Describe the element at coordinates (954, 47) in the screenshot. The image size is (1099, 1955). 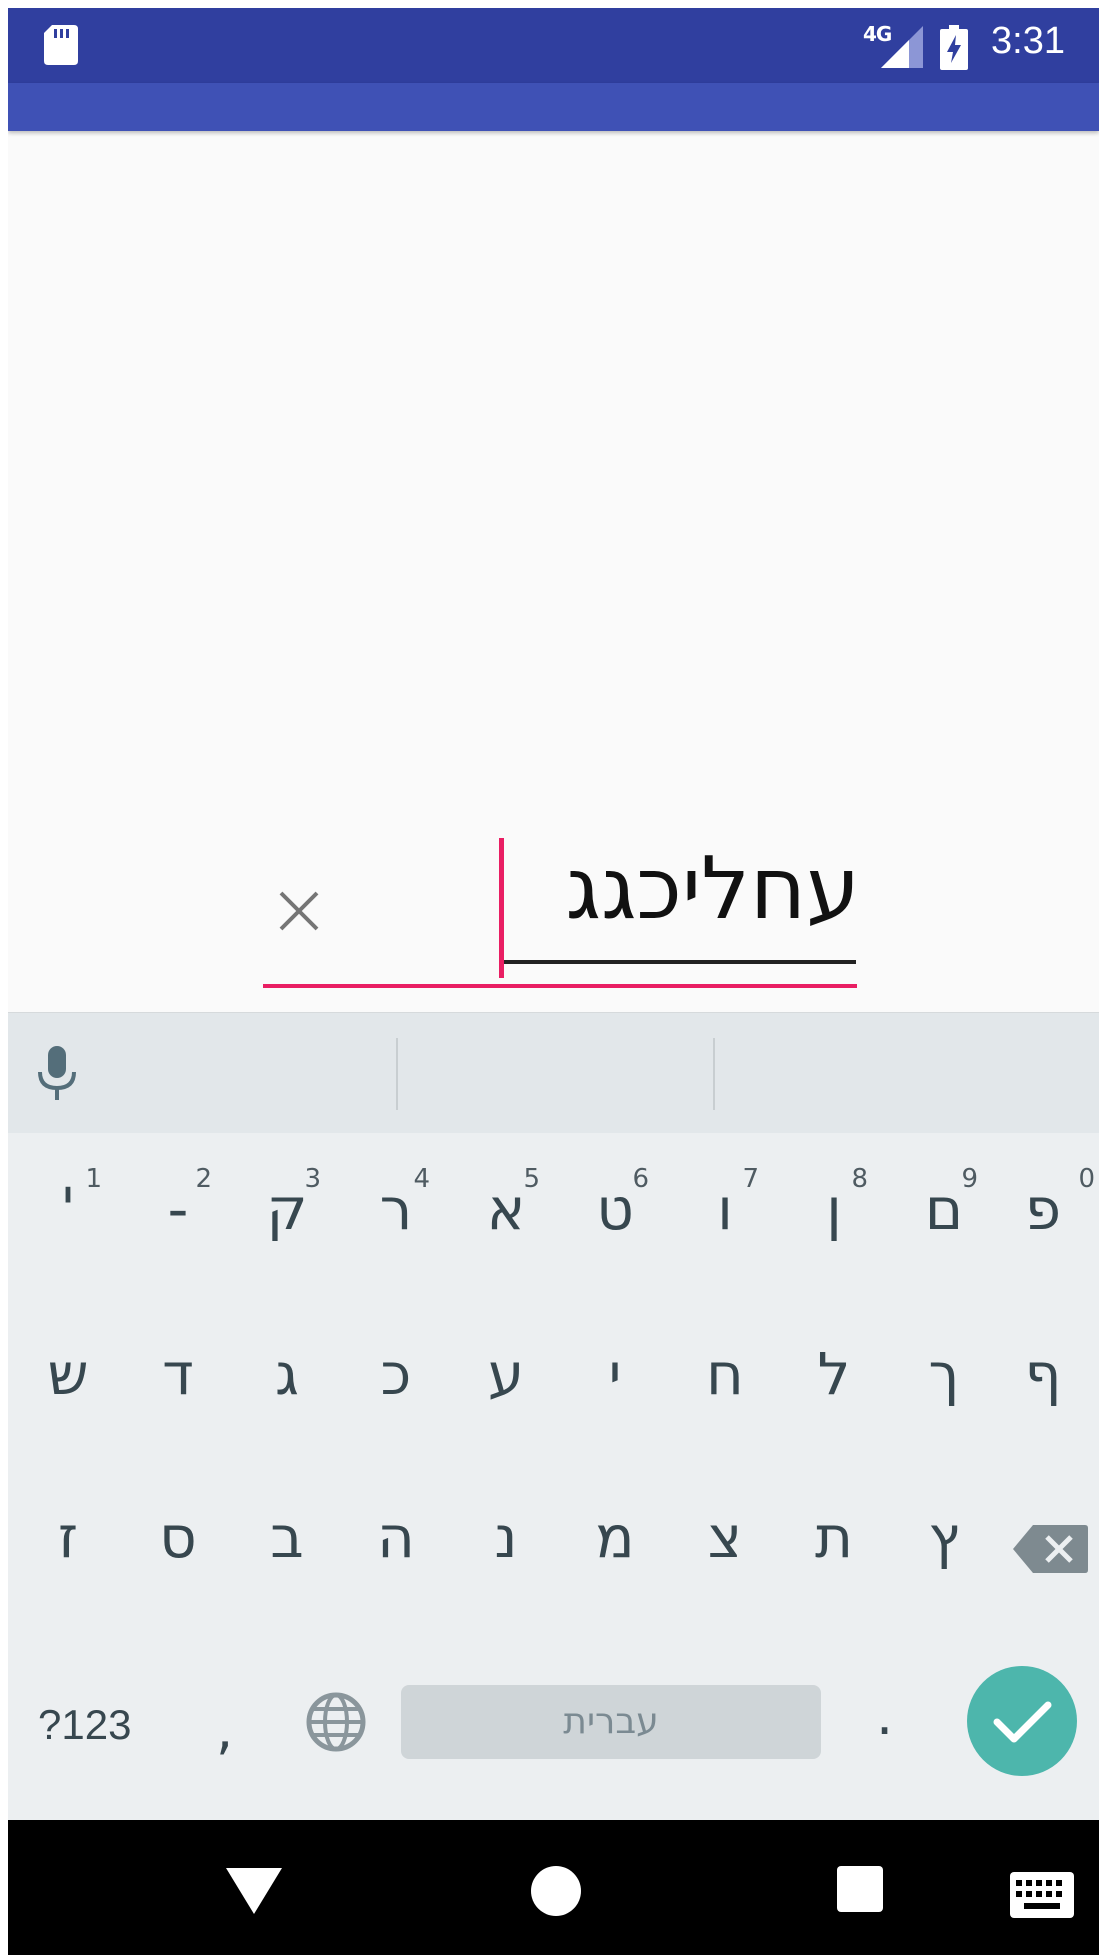
I see `battery-charging-icon` at that location.